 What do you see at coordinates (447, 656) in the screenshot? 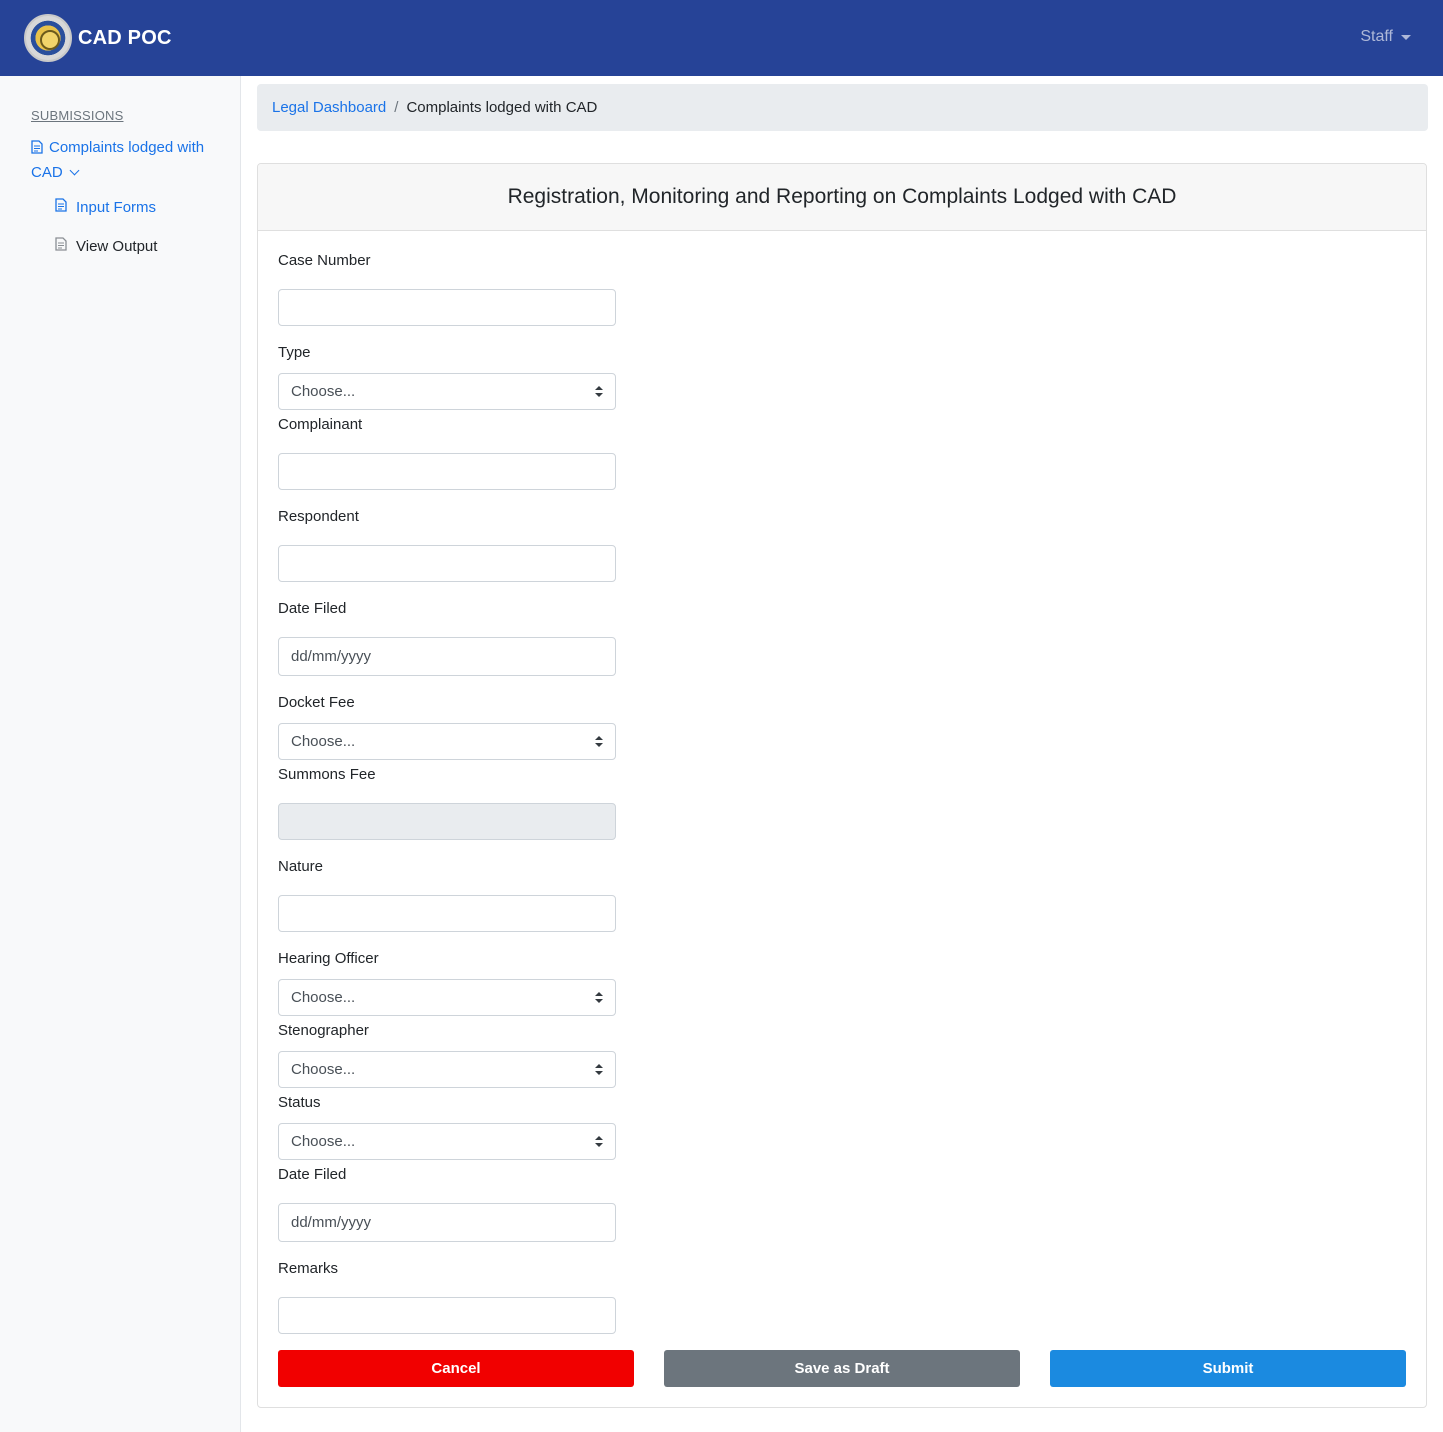
I see `date-filed-input: dd/mm/yyyy` at bounding box center [447, 656].